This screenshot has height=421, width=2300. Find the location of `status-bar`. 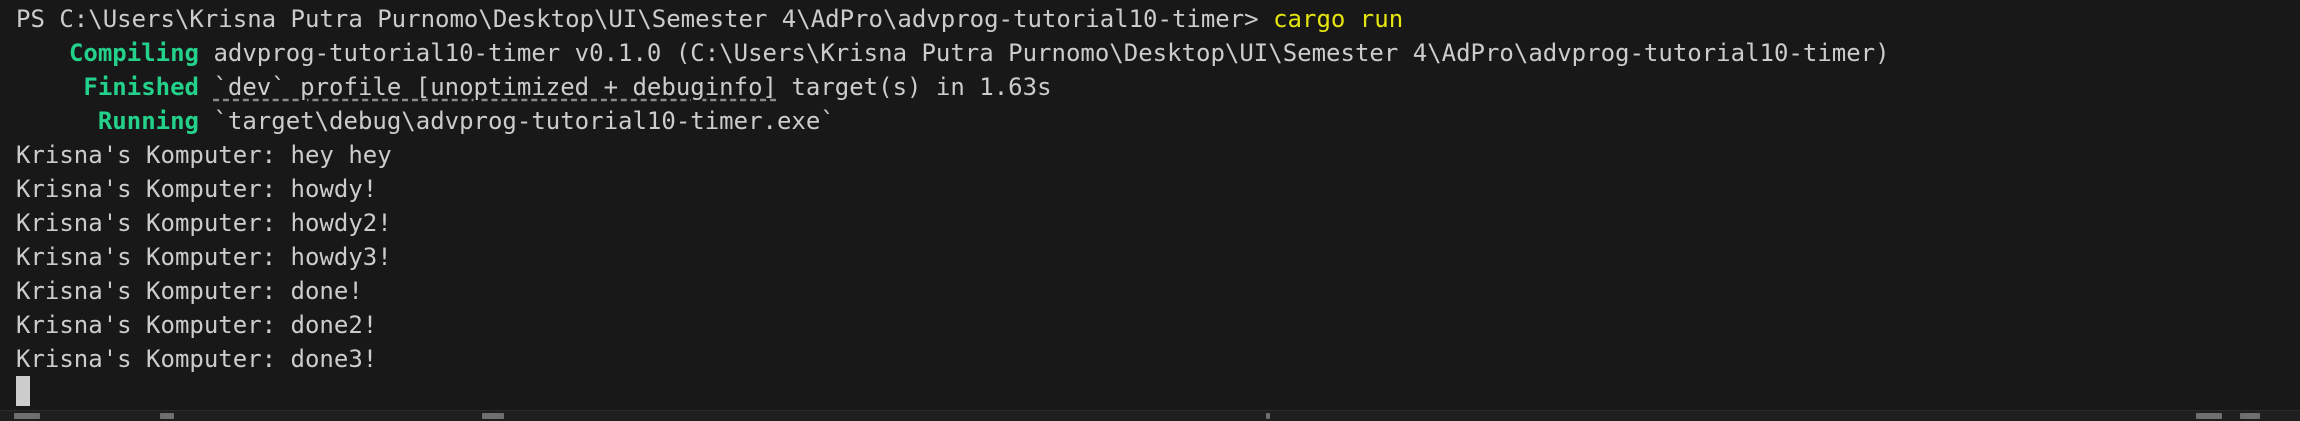

status-bar is located at coordinates (1150, 415).